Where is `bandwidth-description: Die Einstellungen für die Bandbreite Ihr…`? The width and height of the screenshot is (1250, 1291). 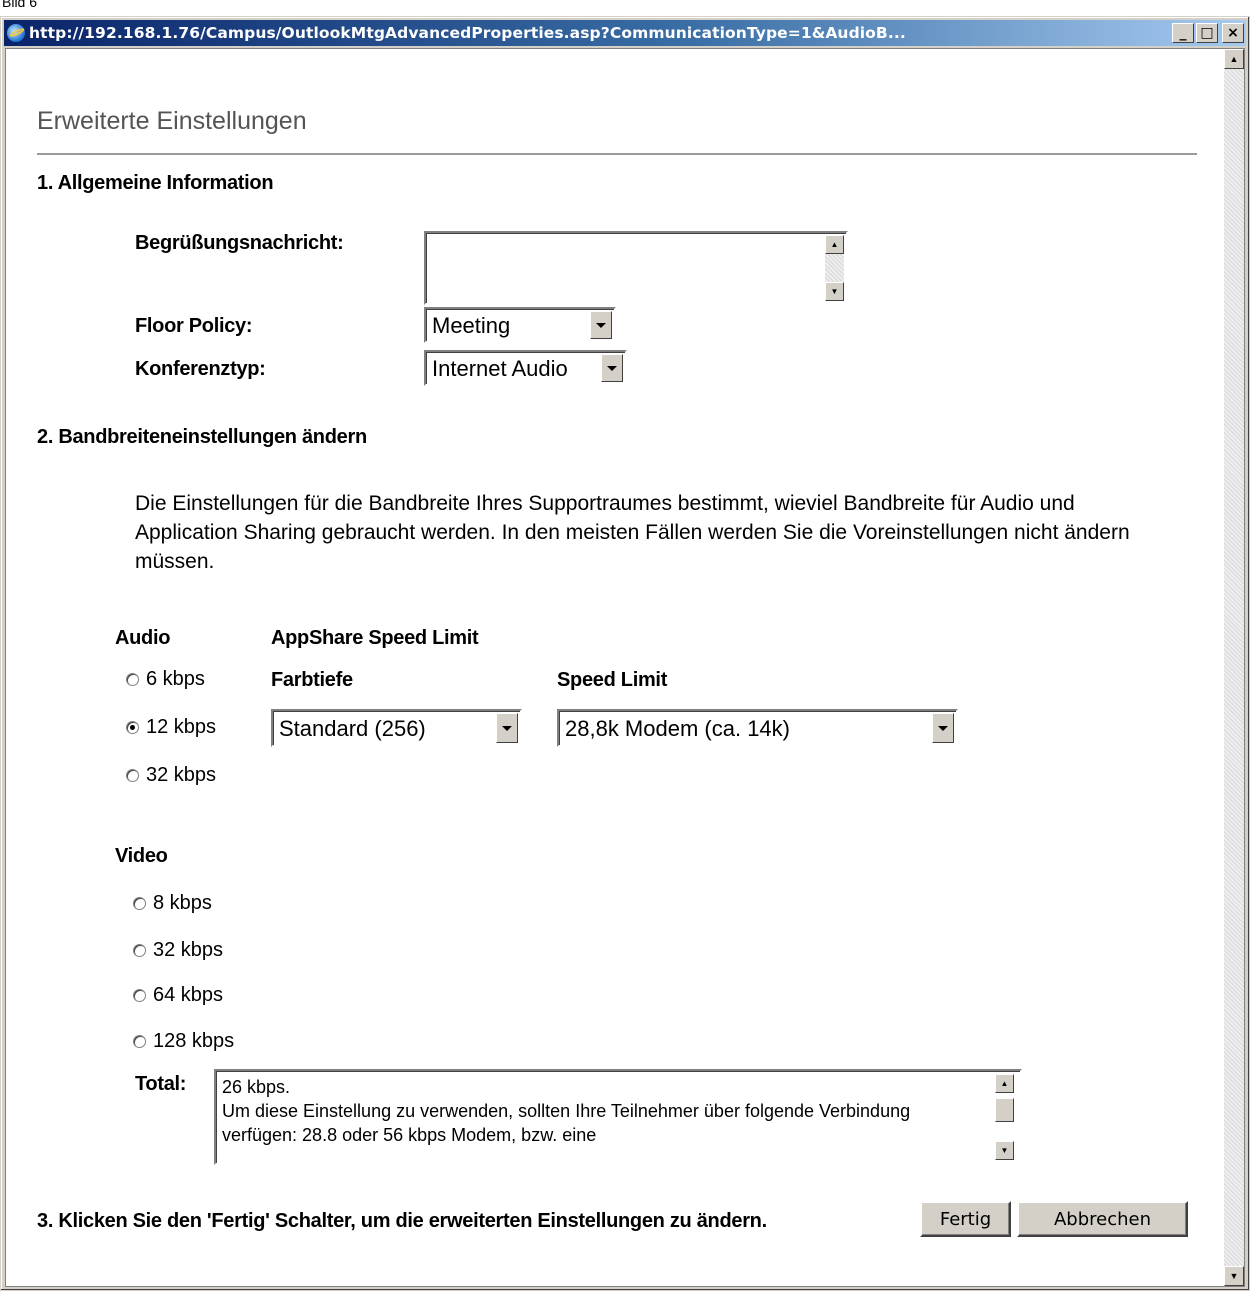
bandwidth-description: Die Einstellungen für die Bandbreite Ihr… is located at coordinates (632, 532).